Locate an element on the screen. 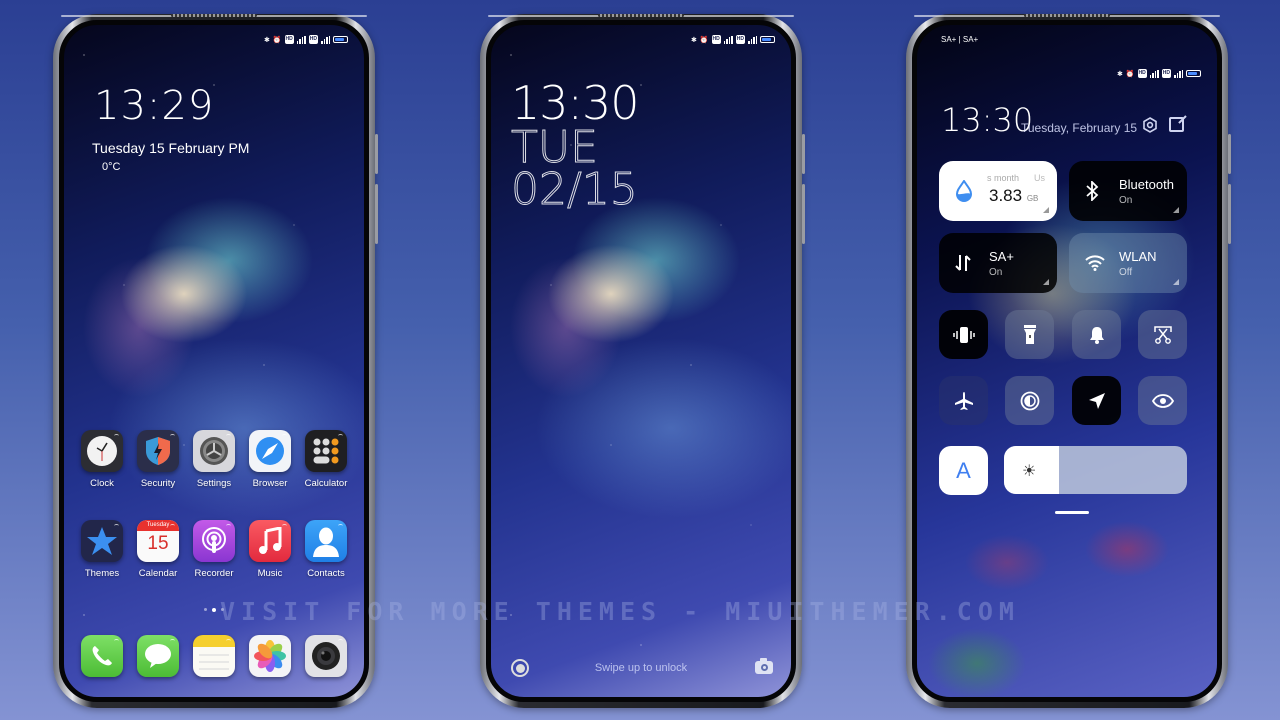 Image resolution: width=1280 pixels, height=720 pixels. app-label: Settings is located at coordinates (214, 483).